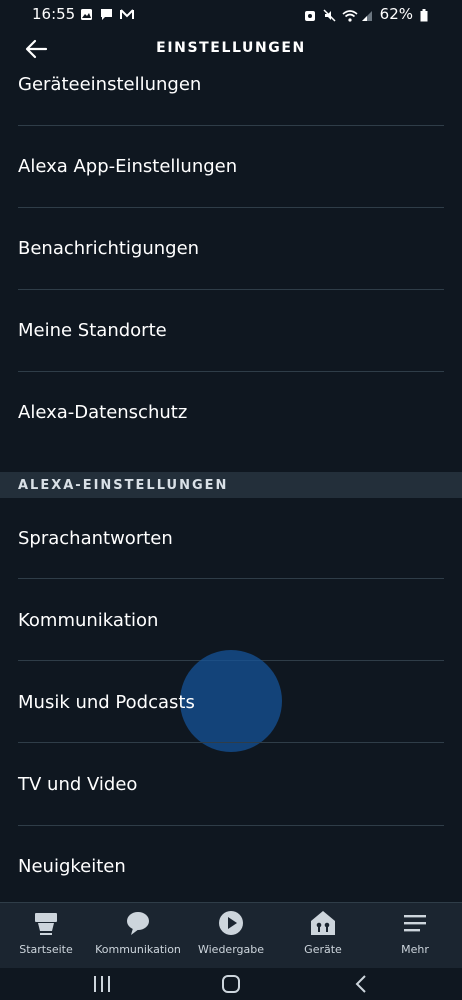 This screenshot has height=1000, width=462. Describe the element at coordinates (231, 539) in the screenshot. I see `settings-item-voice-responses: Sprachantworten` at that location.